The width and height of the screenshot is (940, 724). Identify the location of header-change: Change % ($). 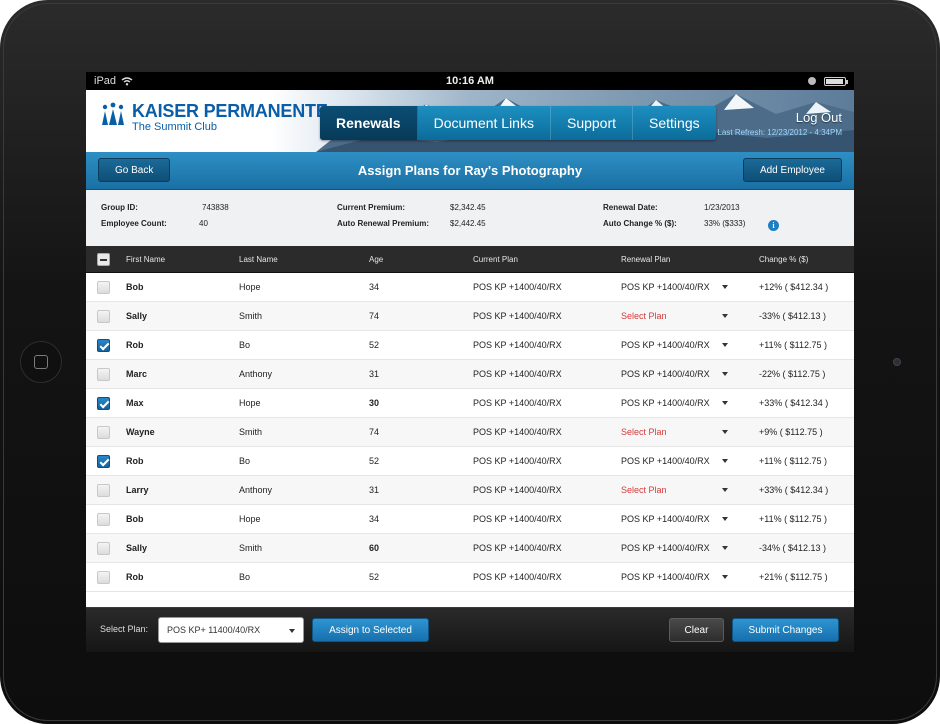
(783, 259).